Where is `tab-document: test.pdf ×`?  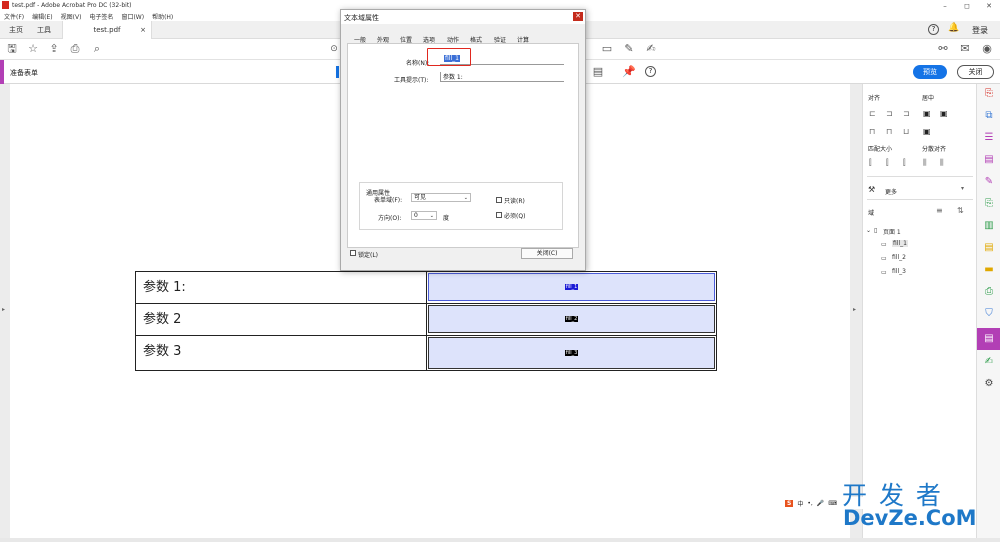
tab-document: test.pdf × is located at coordinates (107, 30).